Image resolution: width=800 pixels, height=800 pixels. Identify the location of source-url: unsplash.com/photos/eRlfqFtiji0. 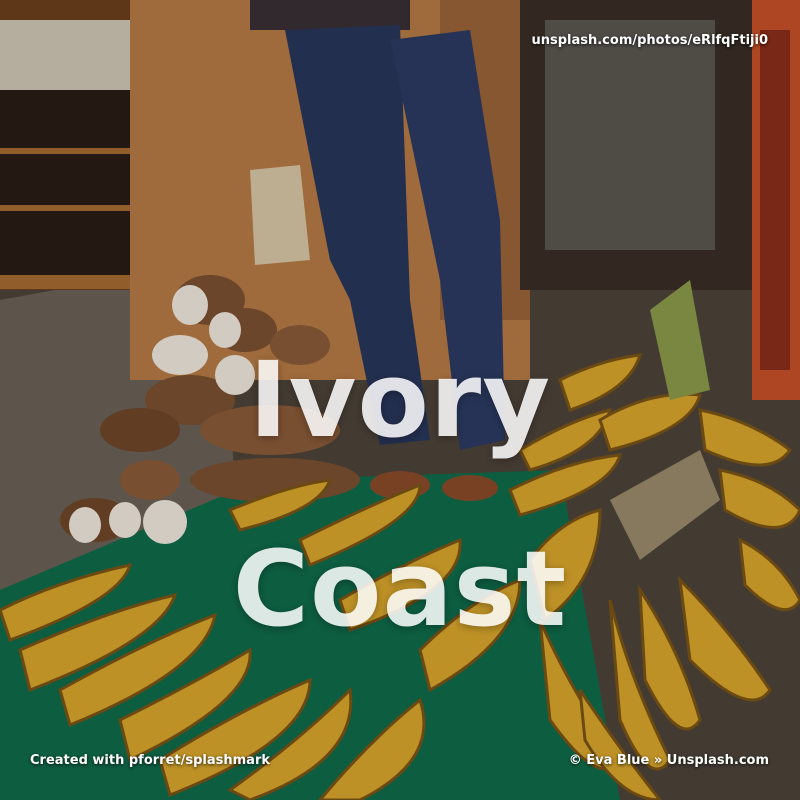
(649, 40).